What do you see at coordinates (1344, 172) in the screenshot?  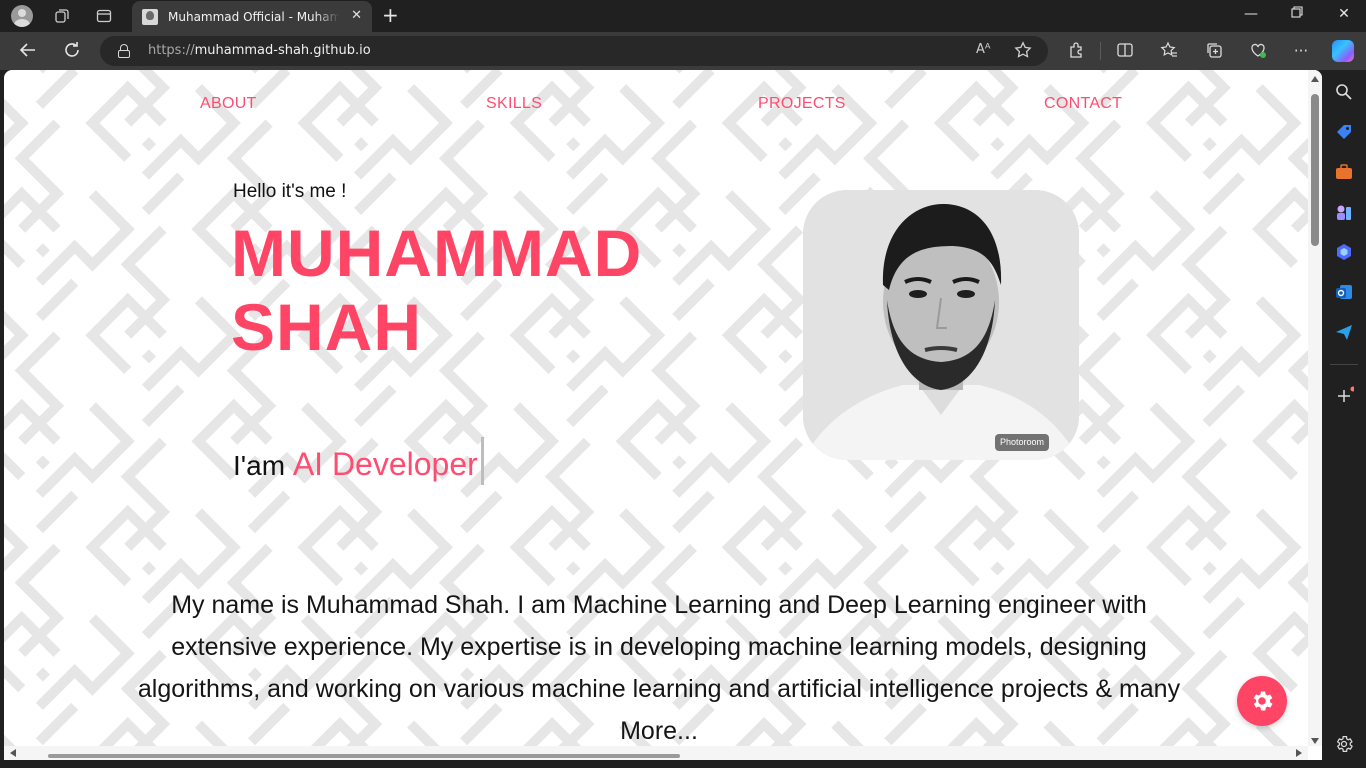 I see `sidebar-tools-icon` at bounding box center [1344, 172].